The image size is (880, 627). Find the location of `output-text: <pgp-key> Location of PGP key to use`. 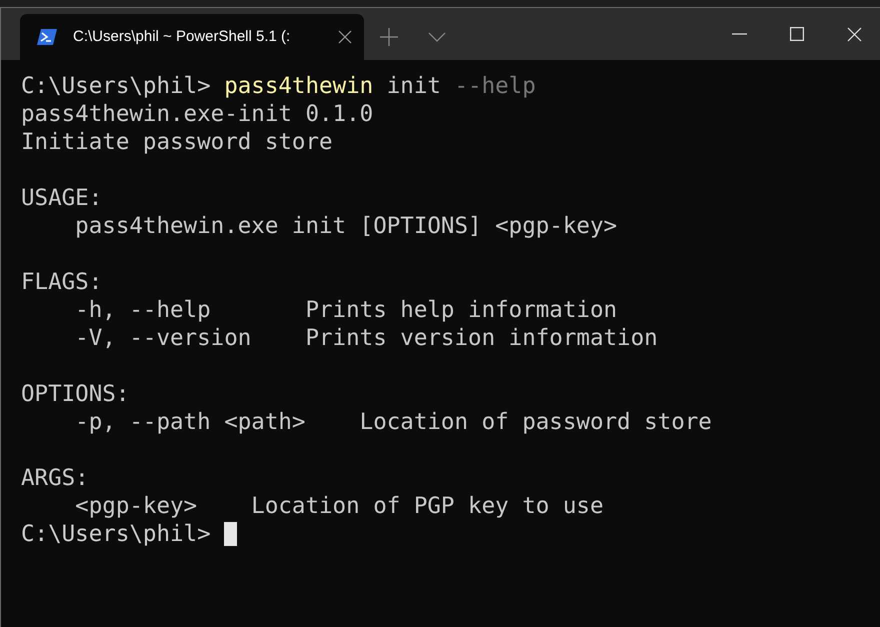

output-text: <pgp-key> Location of PGP key to use is located at coordinates (339, 506).